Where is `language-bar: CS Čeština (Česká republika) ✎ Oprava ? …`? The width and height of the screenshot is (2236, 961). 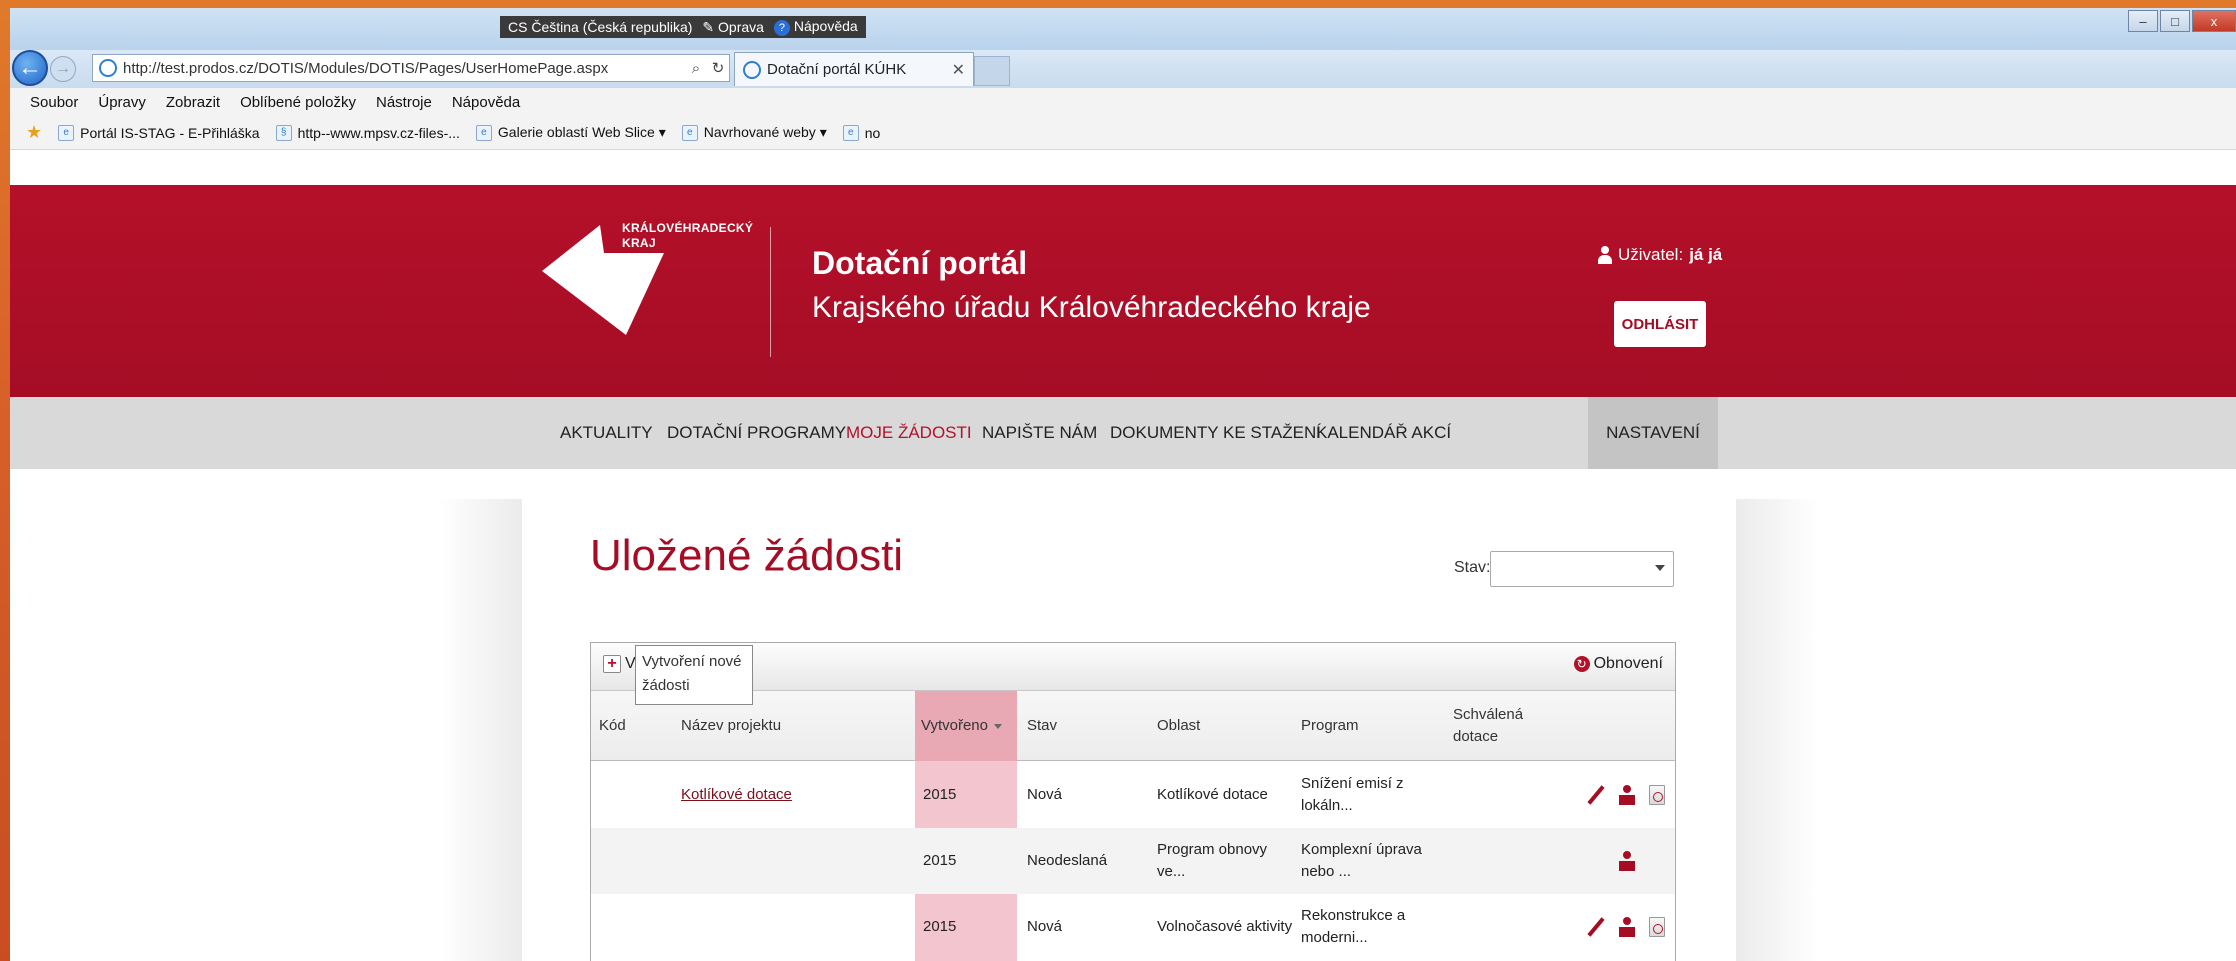 language-bar: CS Čeština (Česká republika) ✎ Oprava ? … is located at coordinates (683, 27).